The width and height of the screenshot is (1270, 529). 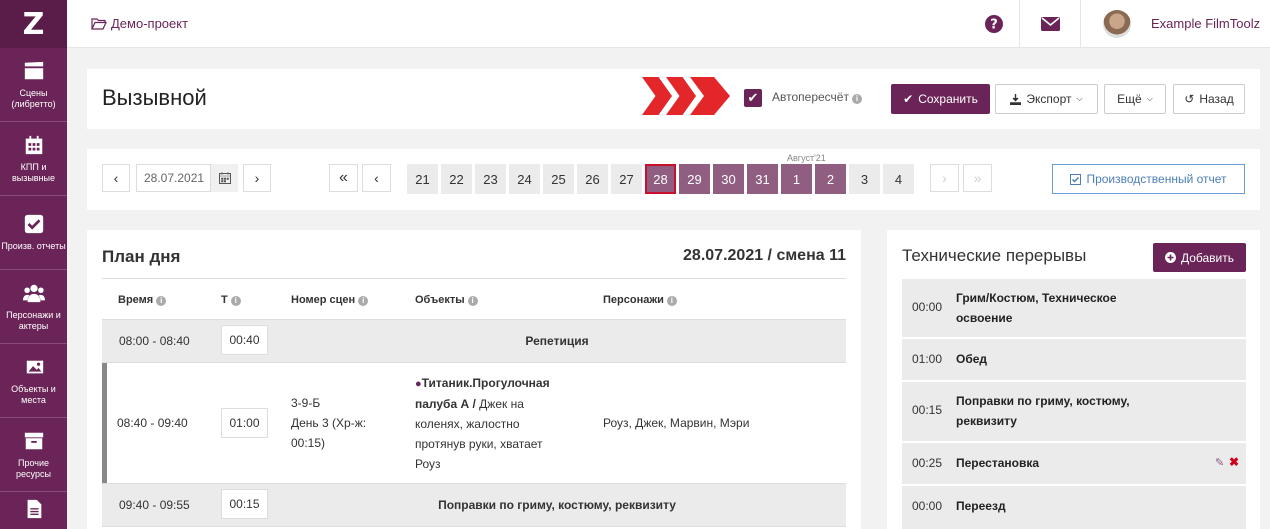 I want to click on next-page-button: ›, so click(x=944, y=178).